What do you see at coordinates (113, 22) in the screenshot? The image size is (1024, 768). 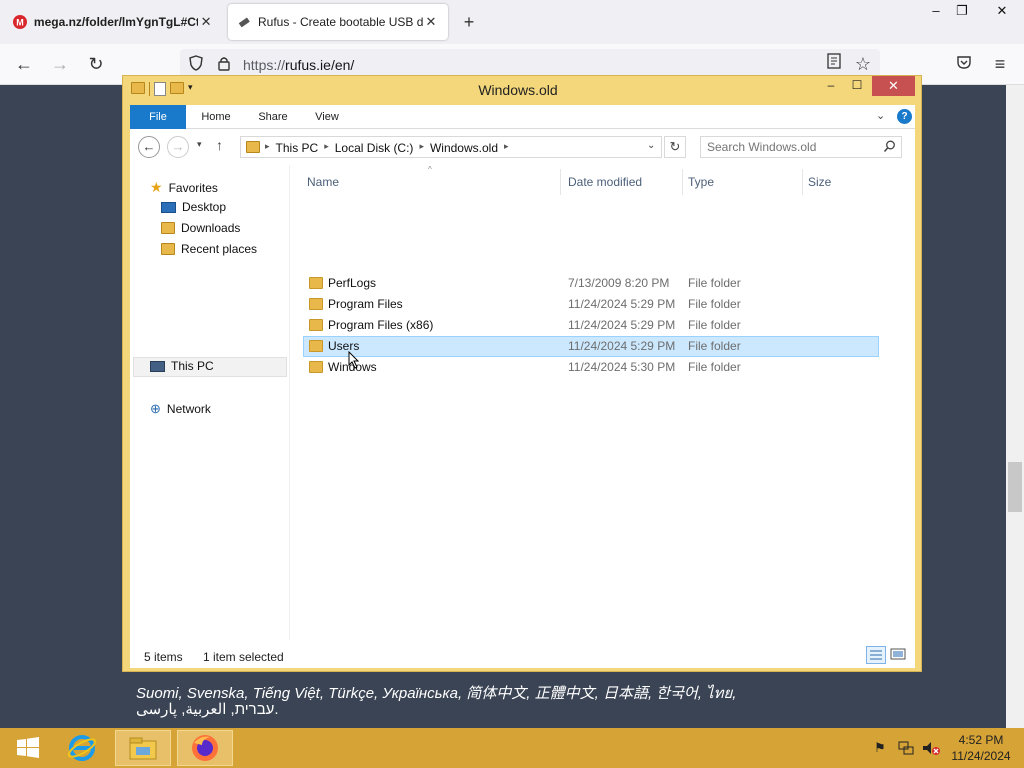 I see `tab-mega: M mega.nz/folder/lmYgnTgL#Ct ✕` at bounding box center [113, 22].